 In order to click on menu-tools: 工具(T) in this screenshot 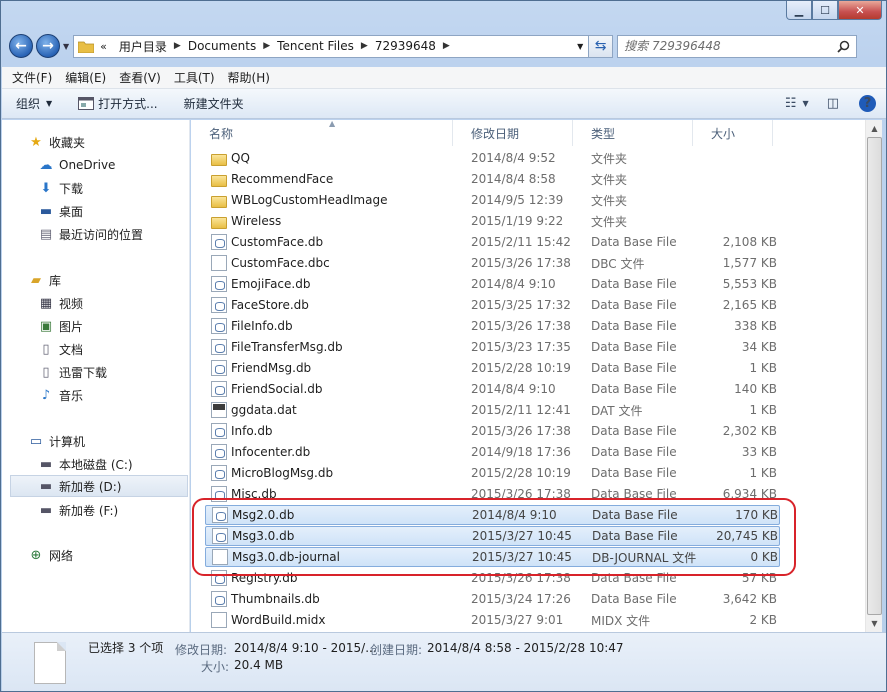, I will do `click(194, 77)`.